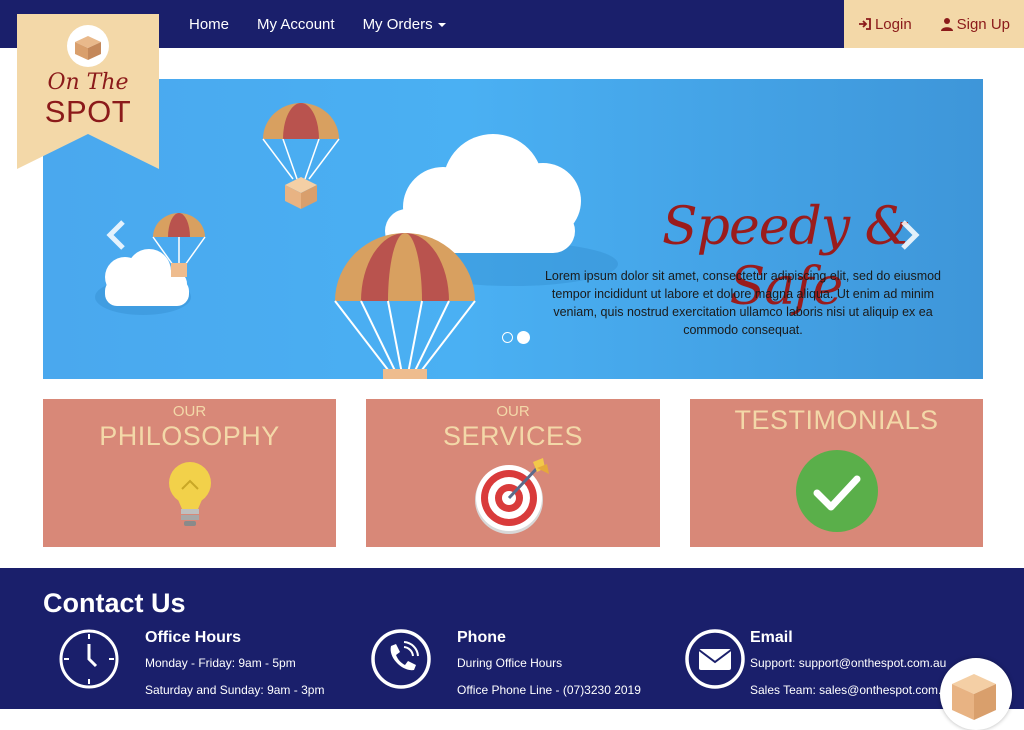 This screenshot has width=1024, height=730. I want to click on testimonials-title: TESTIMONIALS, so click(836, 420).